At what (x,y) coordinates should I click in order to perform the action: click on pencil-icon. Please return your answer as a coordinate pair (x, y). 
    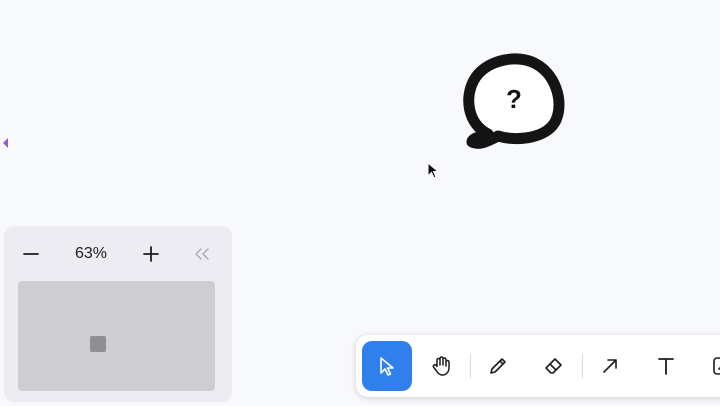
    Looking at the image, I should click on (498, 366).